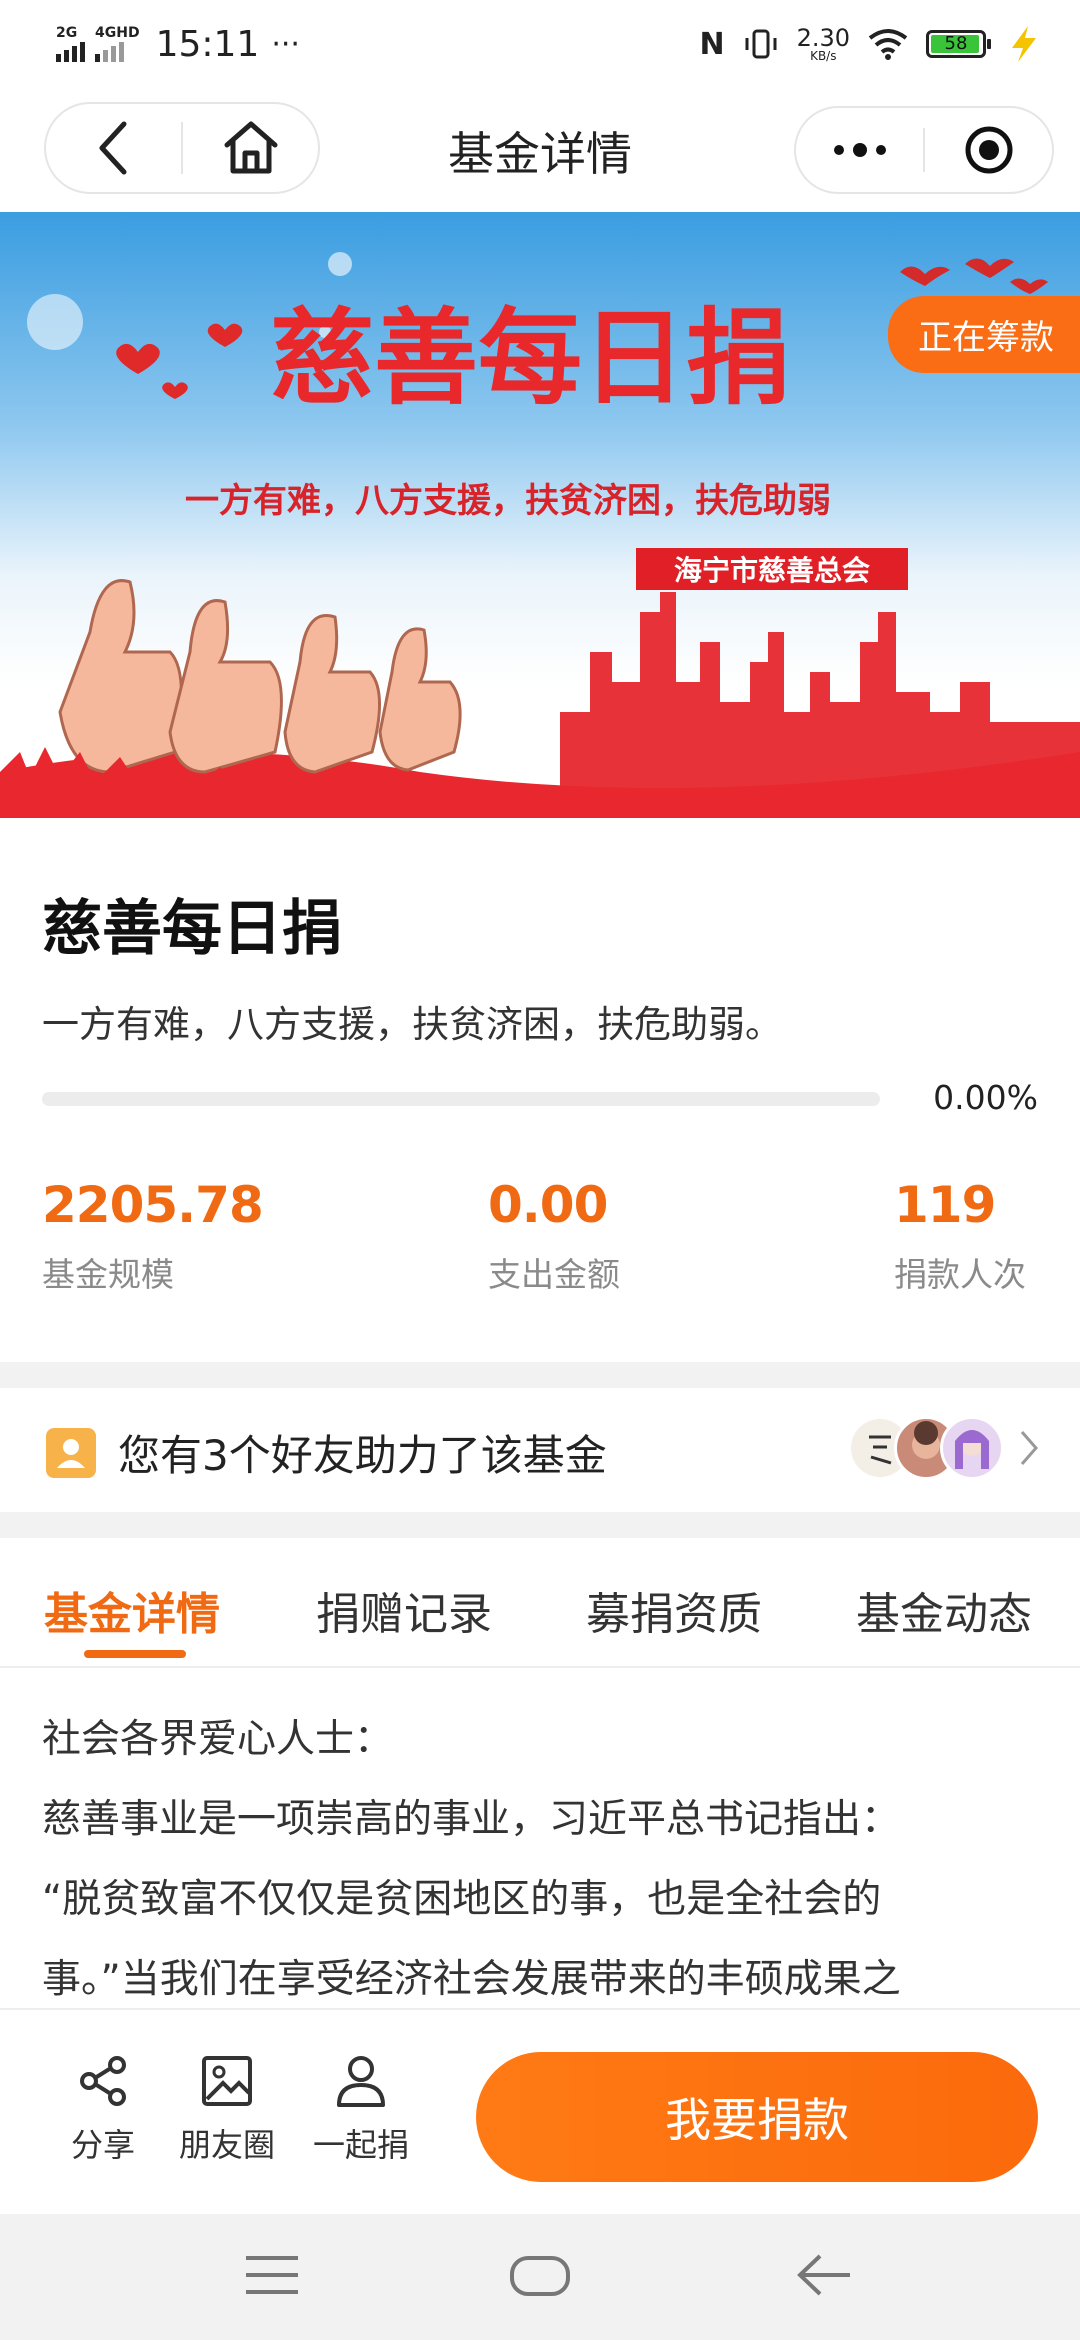 This screenshot has height=2340, width=1080. I want to click on tab-fund-details: 基金详情, so click(132, 1610).